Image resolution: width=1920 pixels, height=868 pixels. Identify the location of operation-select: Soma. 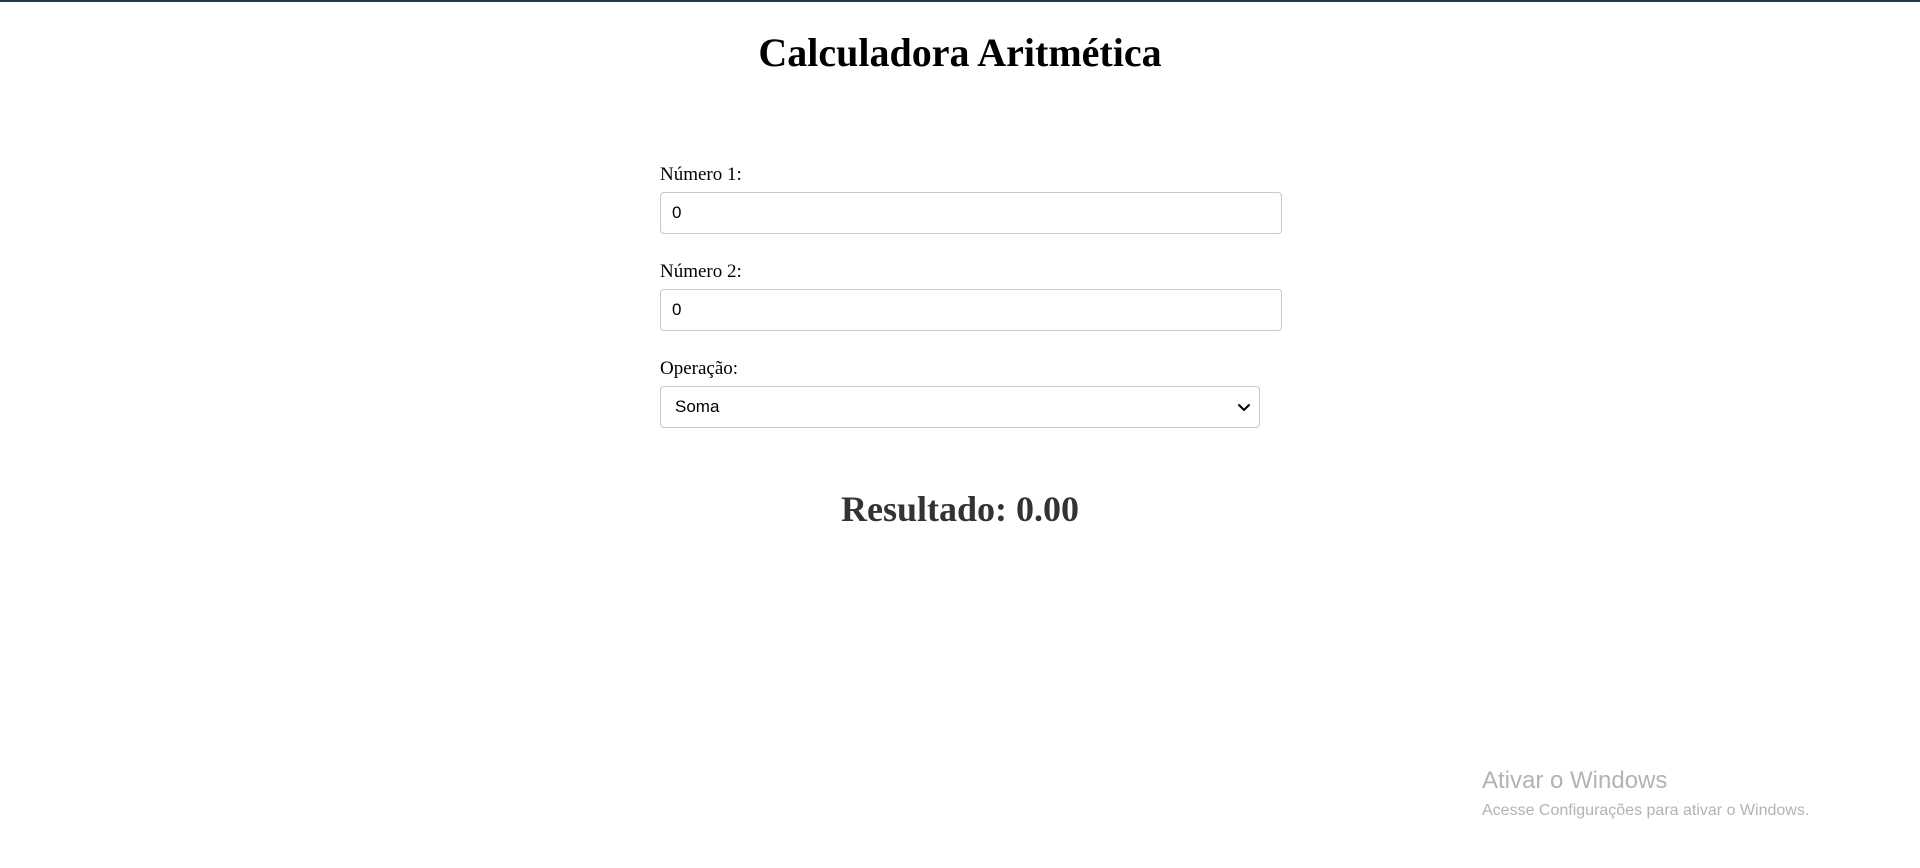
(960, 407).